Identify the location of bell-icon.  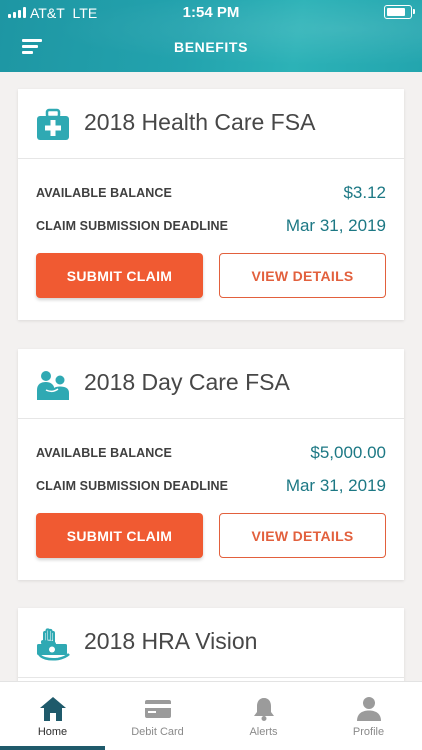
(263, 709).